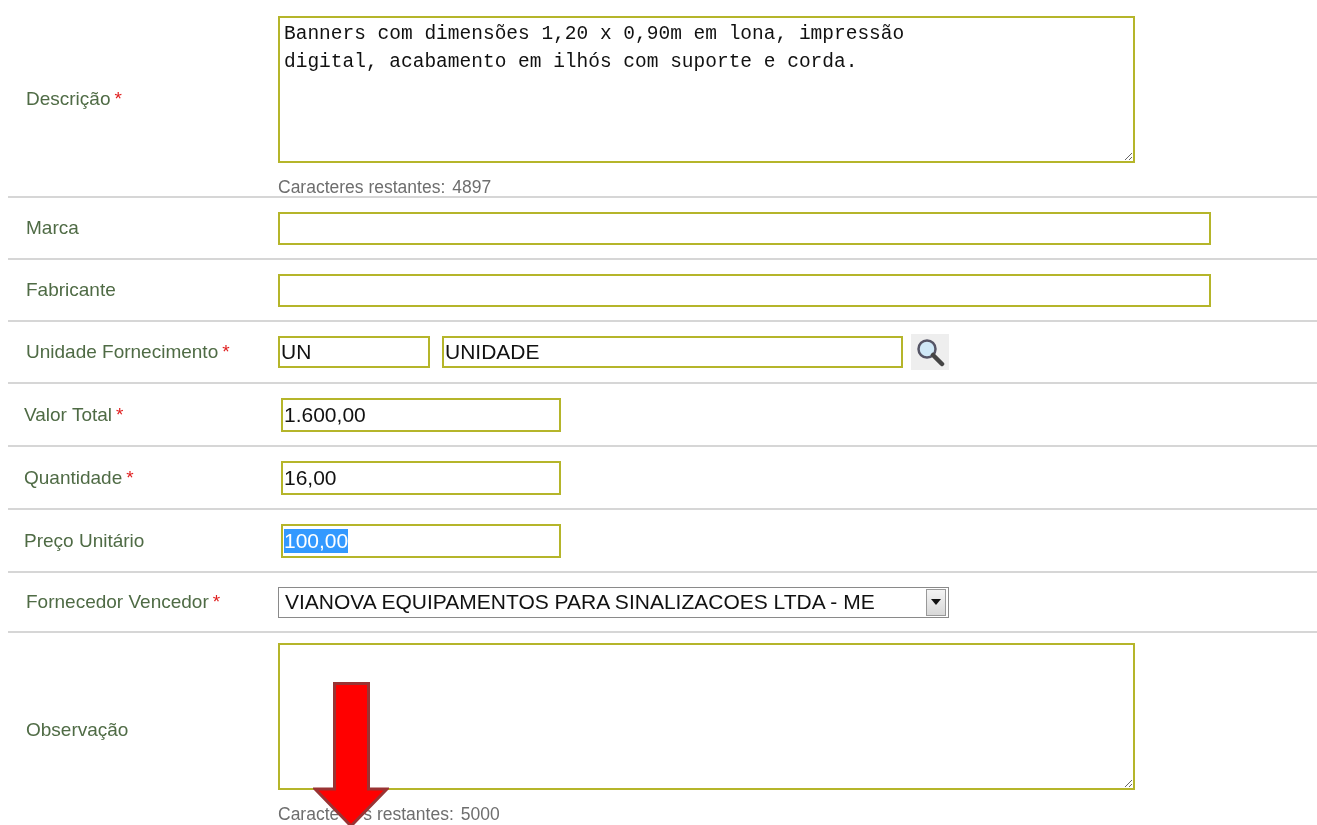 The height and width of the screenshot is (825, 1317). I want to click on unit-name-field: UNIDADE, so click(672, 352).